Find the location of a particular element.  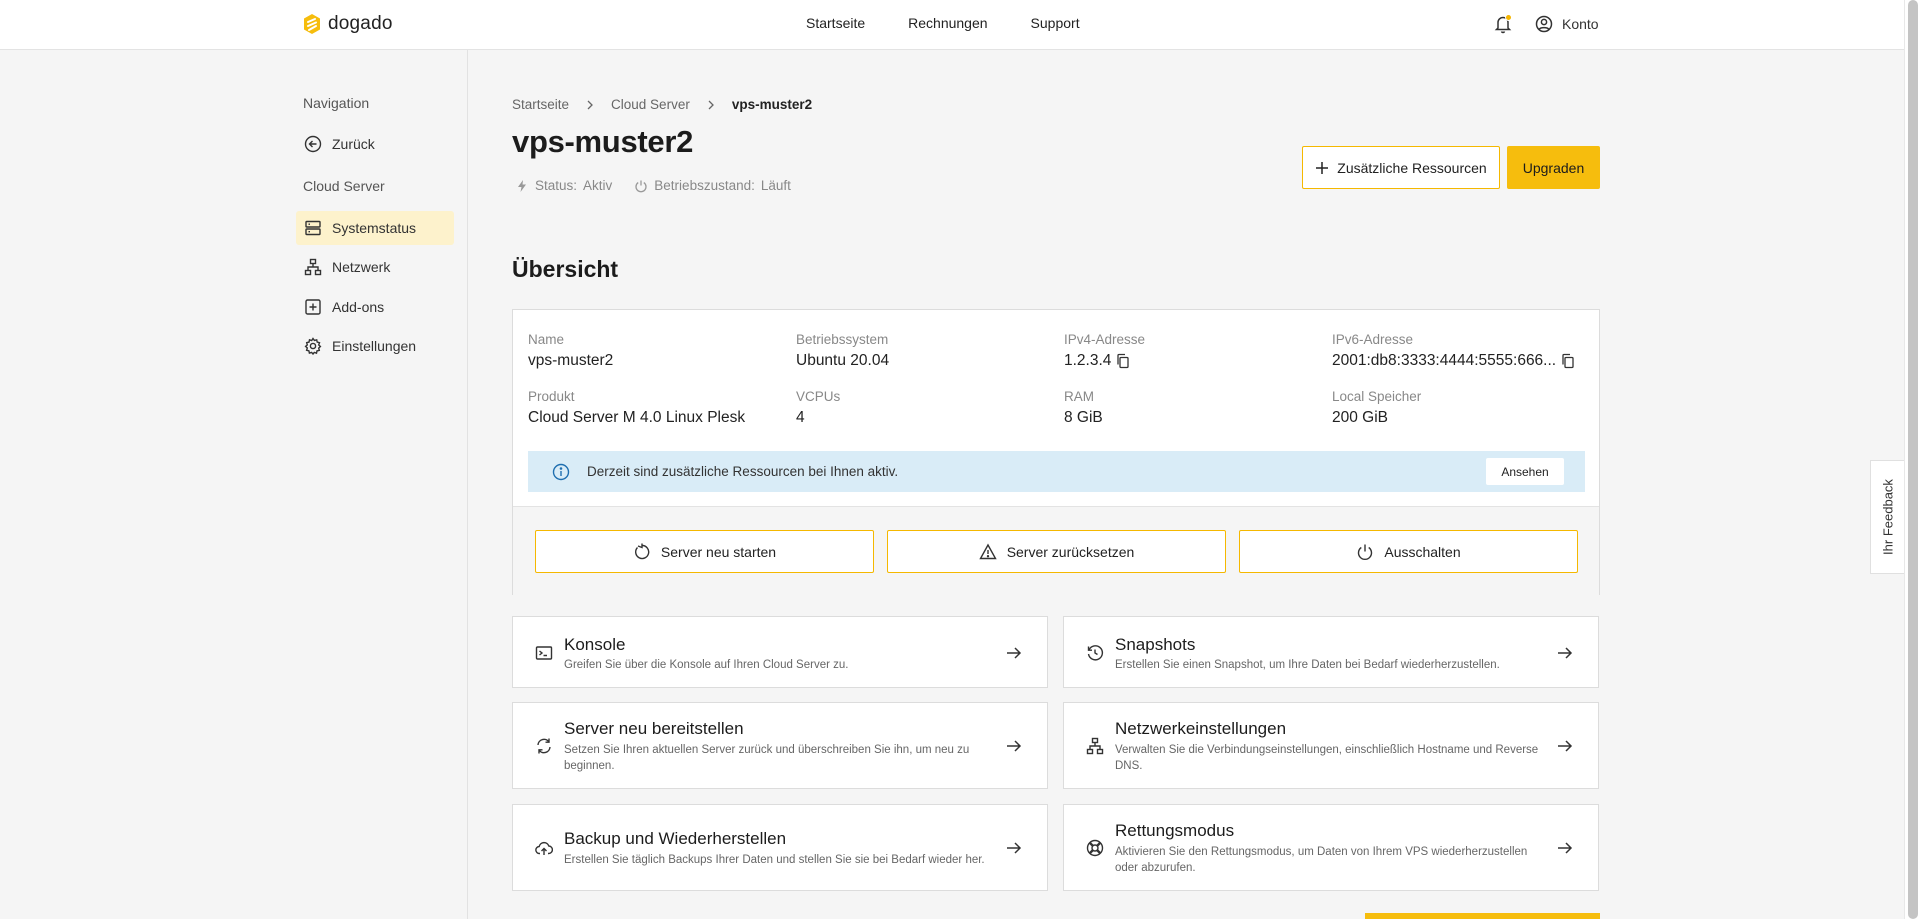

sidebar-back: Zurück is located at coordinates (375, 144).